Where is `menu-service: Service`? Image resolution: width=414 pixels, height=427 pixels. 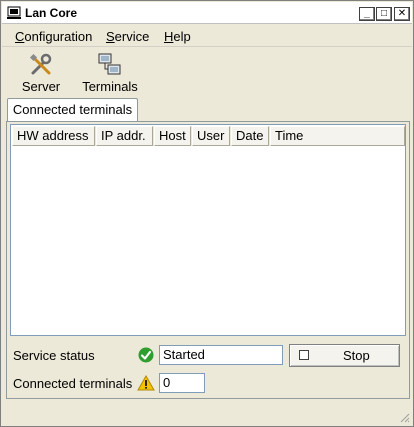 menu-service: Service is located at coordinates (127, 36).